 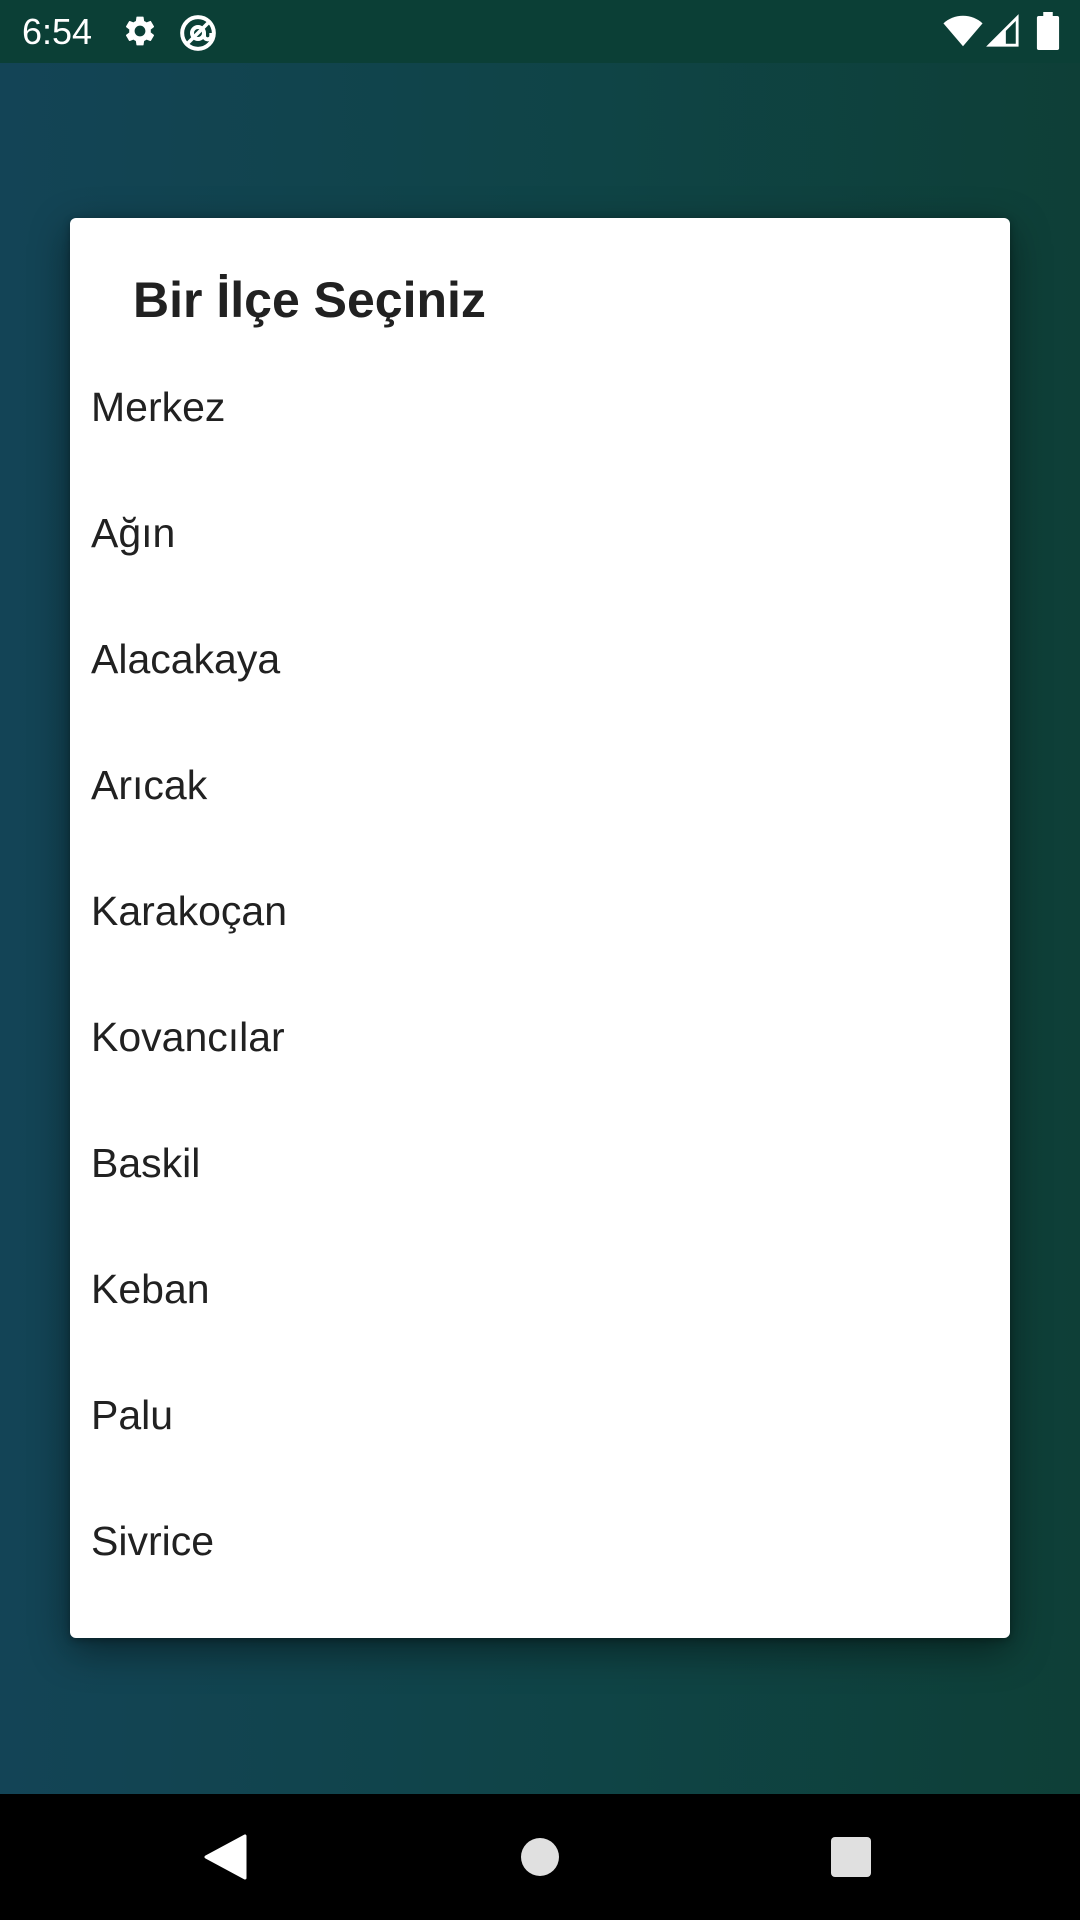 I want to click on status-time: 6:54, so click(x=57, y=31).